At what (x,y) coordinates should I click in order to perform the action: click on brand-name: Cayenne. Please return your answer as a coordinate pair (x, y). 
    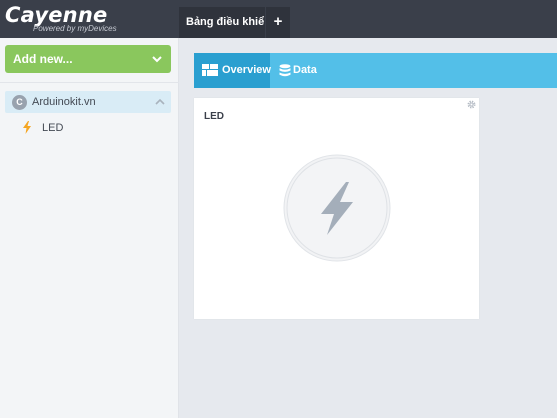
    Looking at the image, I should click on (56, 15).